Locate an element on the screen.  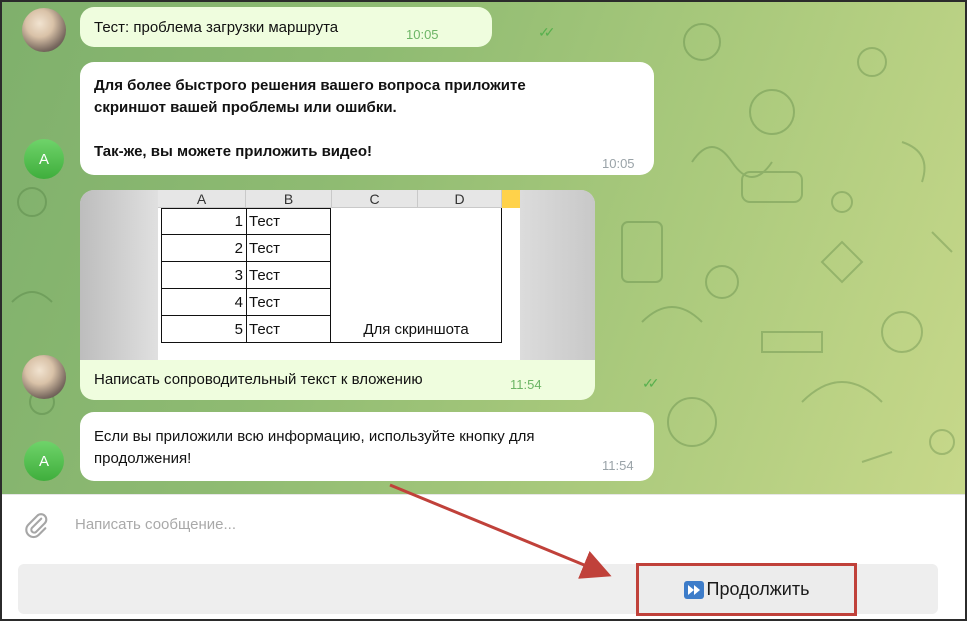
table-cell: 3 is located at coordinates (238, 275).